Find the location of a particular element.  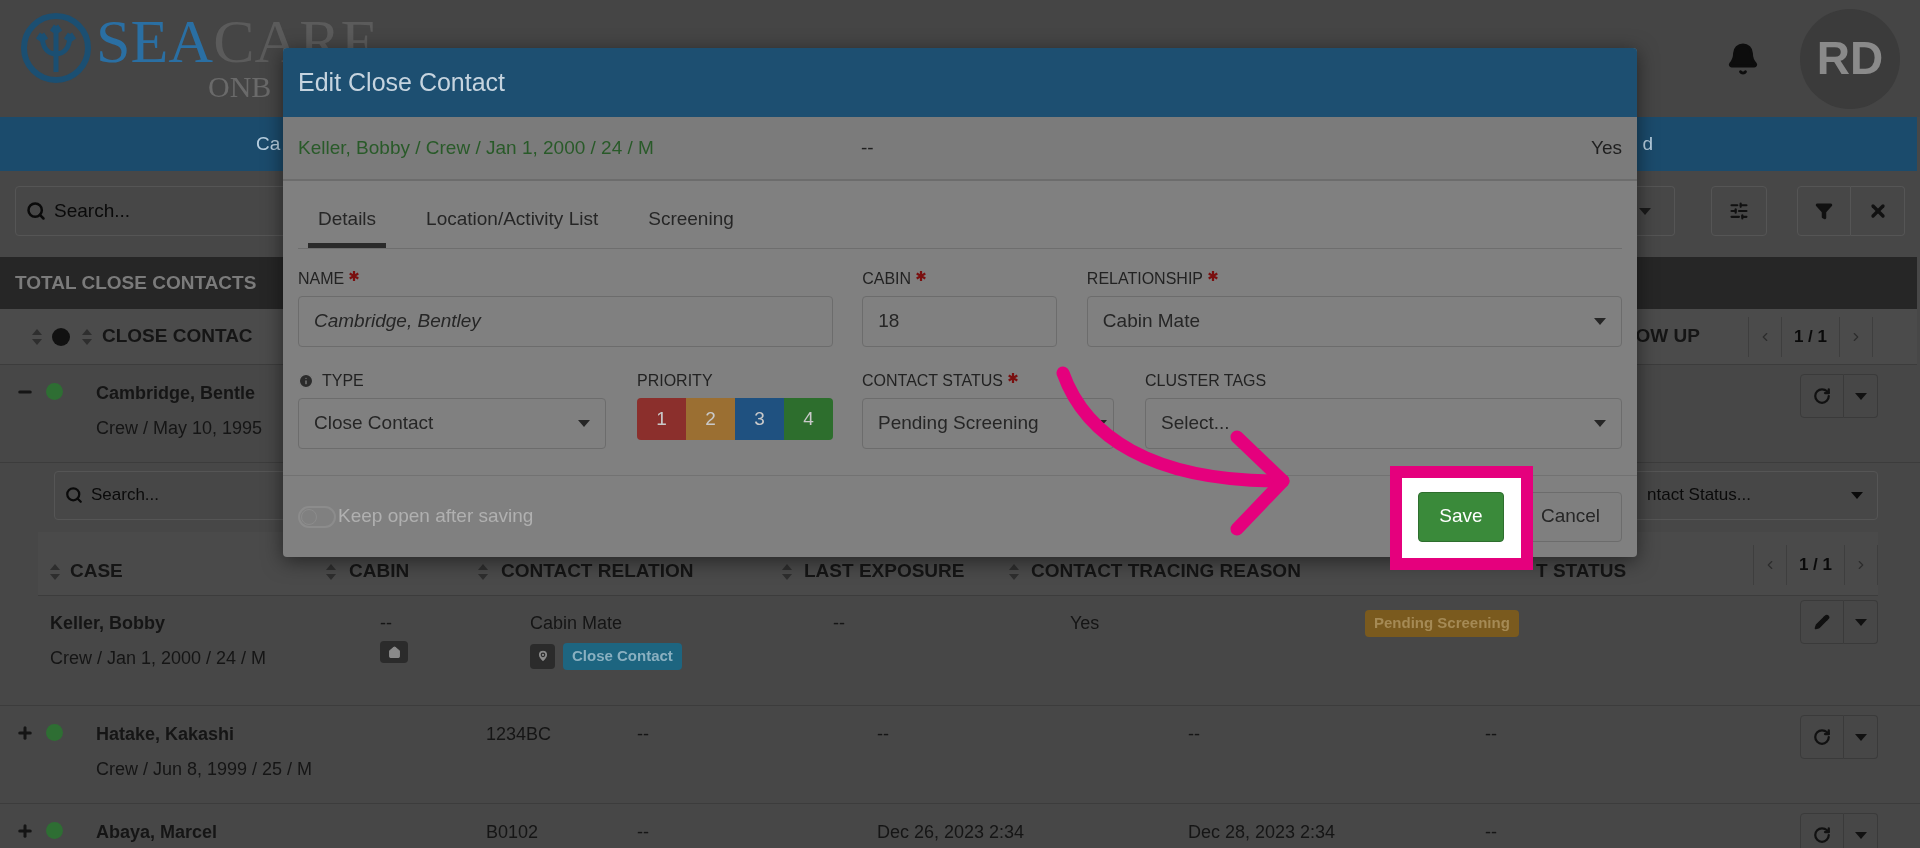

cabin-field: 18 is located at coordinates (959, 321).